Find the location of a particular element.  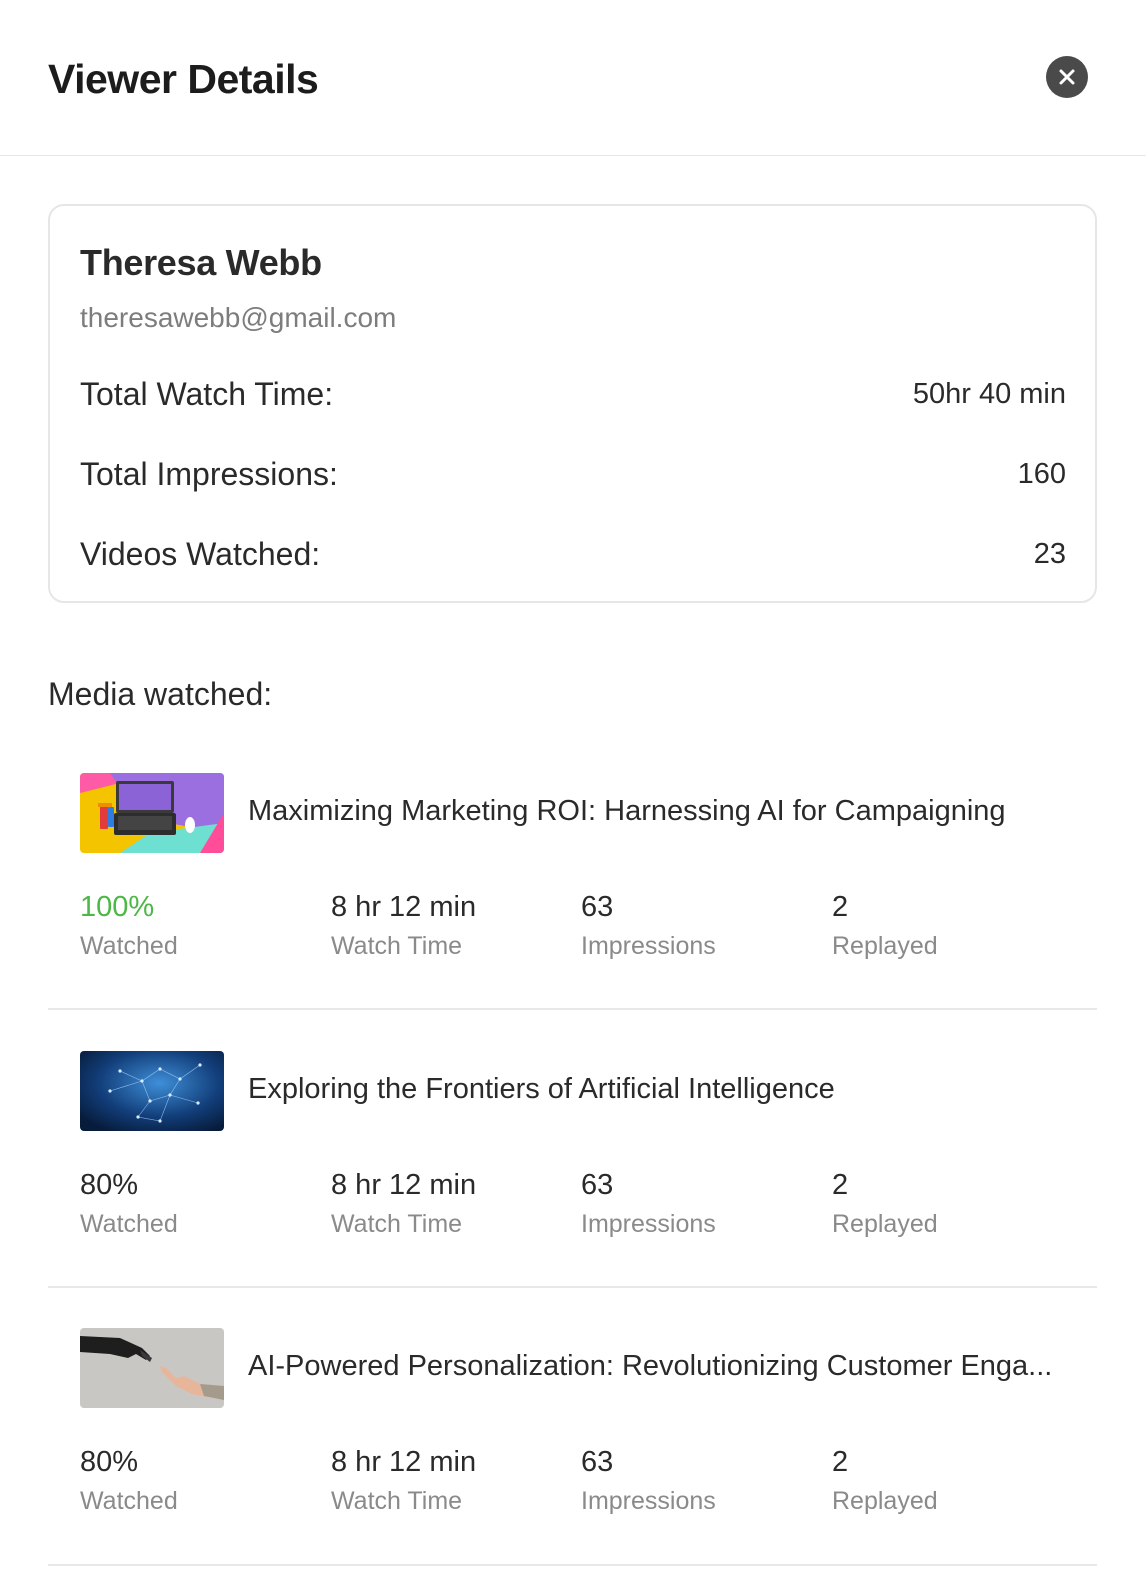

viewer-email: theresawebb@gmail.com is located at coordinates (238, 317).